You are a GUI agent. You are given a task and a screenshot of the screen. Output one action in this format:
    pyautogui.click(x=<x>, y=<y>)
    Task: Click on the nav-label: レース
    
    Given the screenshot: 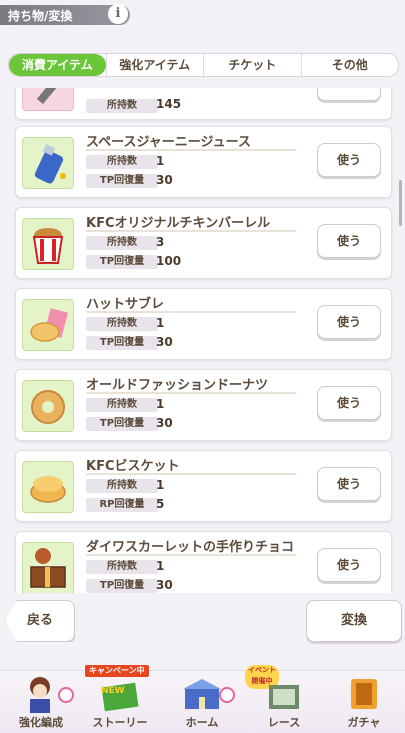 What is the action you would take?
    pyautogui.click(x=284, y=722)
    